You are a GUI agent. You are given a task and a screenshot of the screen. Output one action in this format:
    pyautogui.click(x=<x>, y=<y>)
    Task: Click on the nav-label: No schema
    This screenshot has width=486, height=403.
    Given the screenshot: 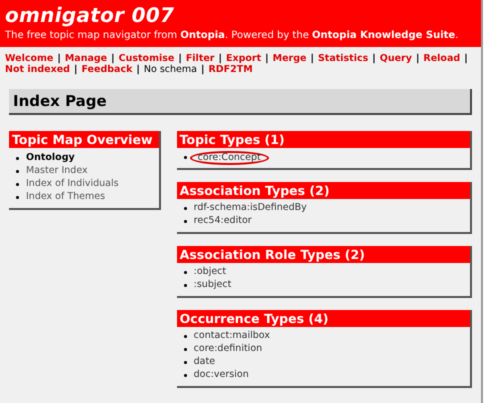 What is the action you would take?
    pyautogui.click(x=170, y=69)
    